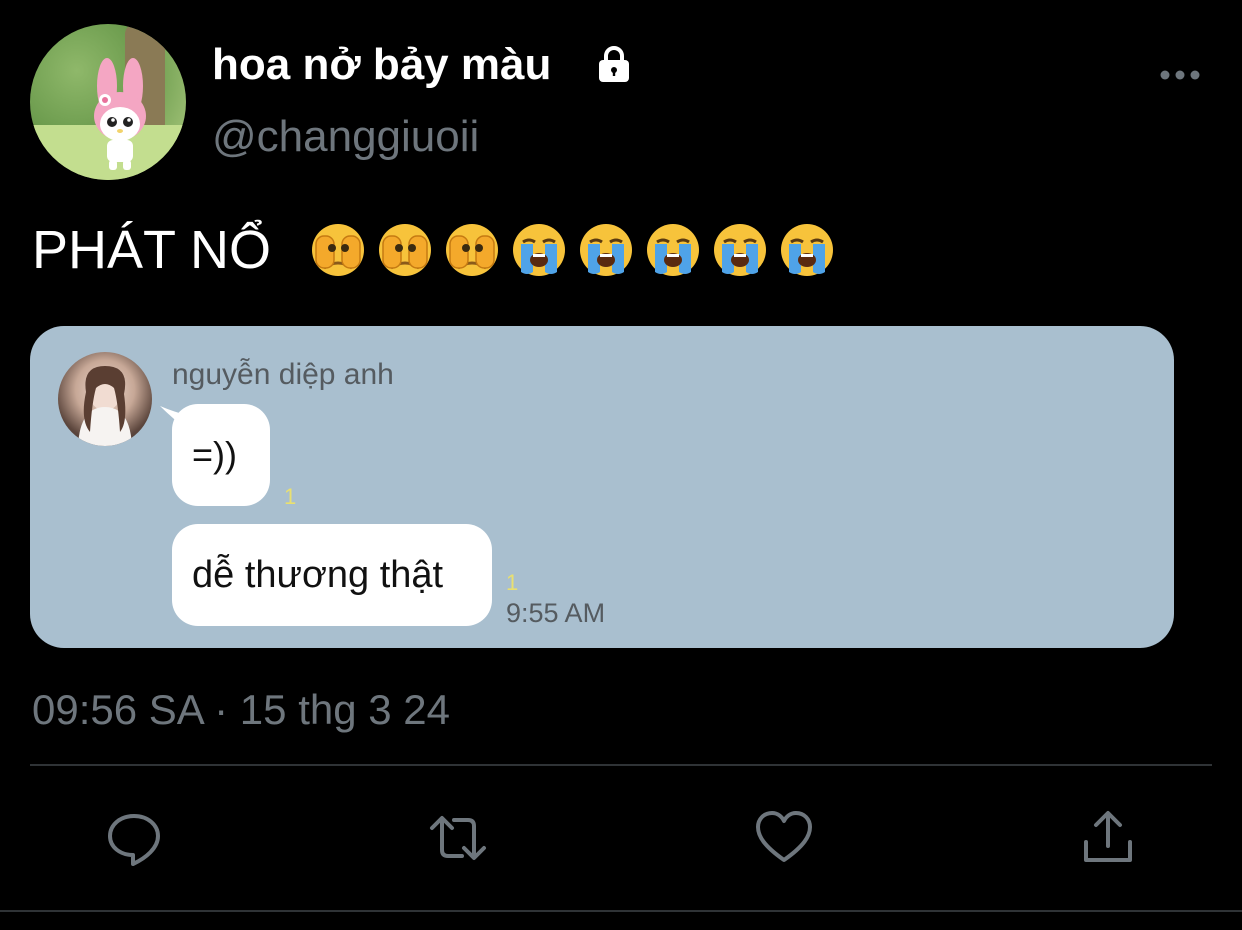  Describe the element at coordinates (345, 137) in the screenshot. I see `user-handle: @changgiuoii` at that location.